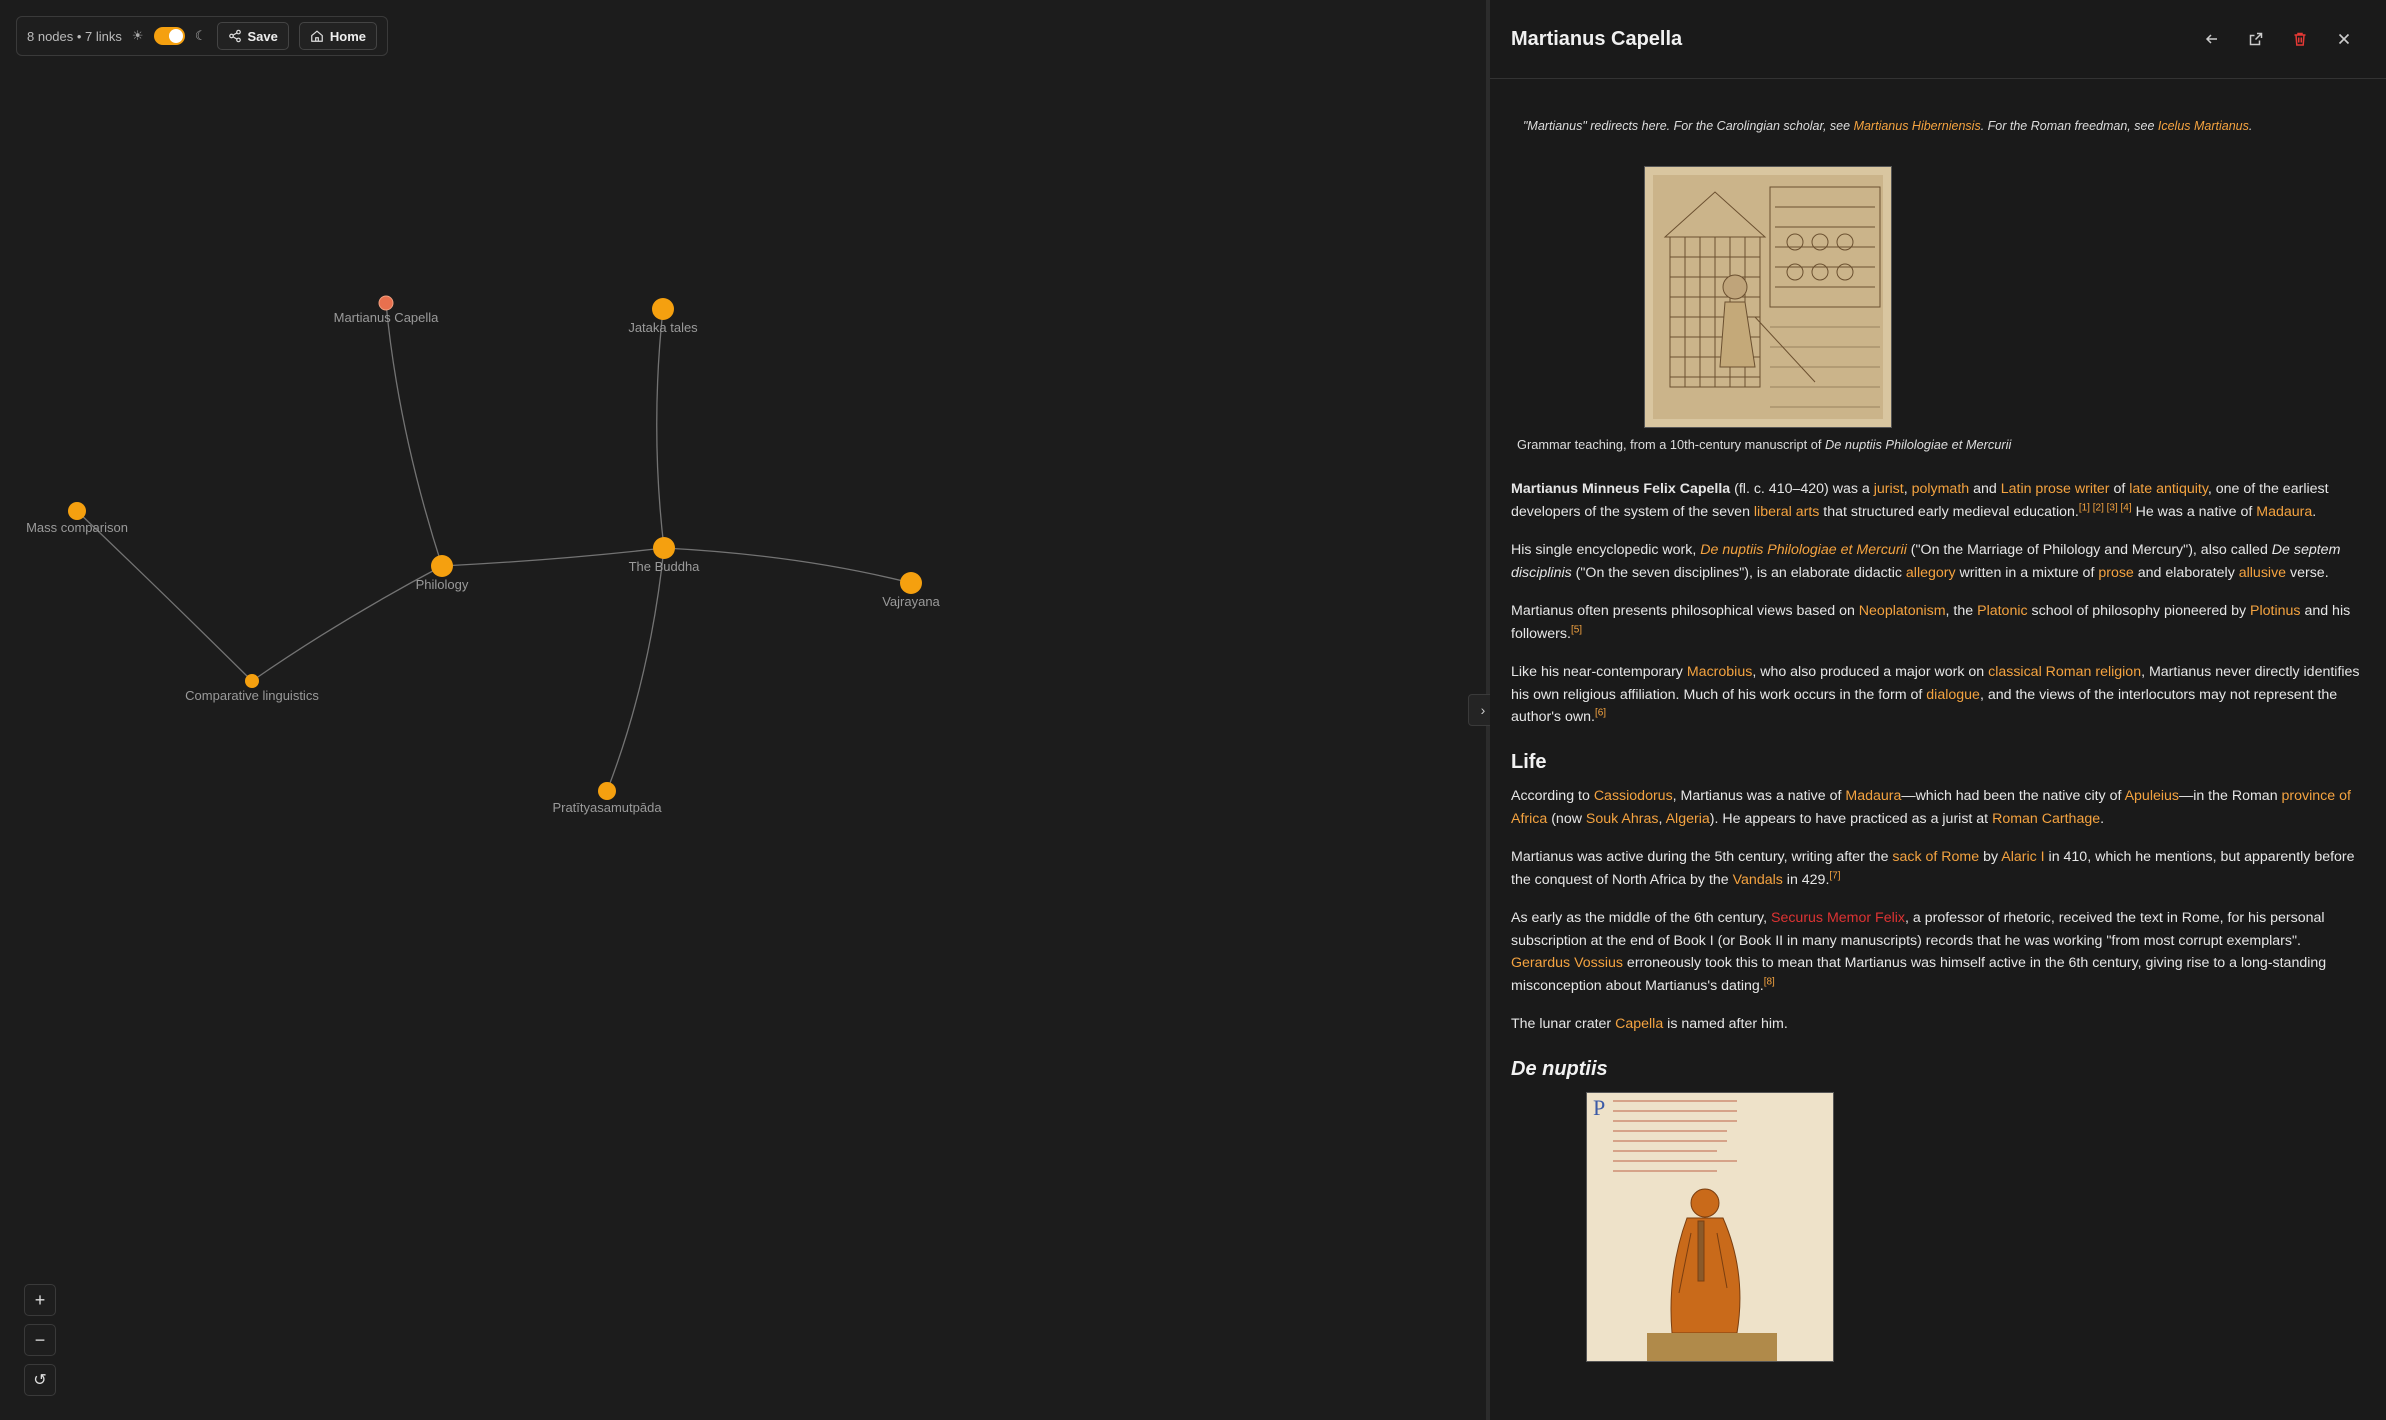 This screenshot has height=1420, width=2386. Describe the element at coordinates (2069, 126) in the screenshot. I see `text: . For the Roman freedman, see` at that location.